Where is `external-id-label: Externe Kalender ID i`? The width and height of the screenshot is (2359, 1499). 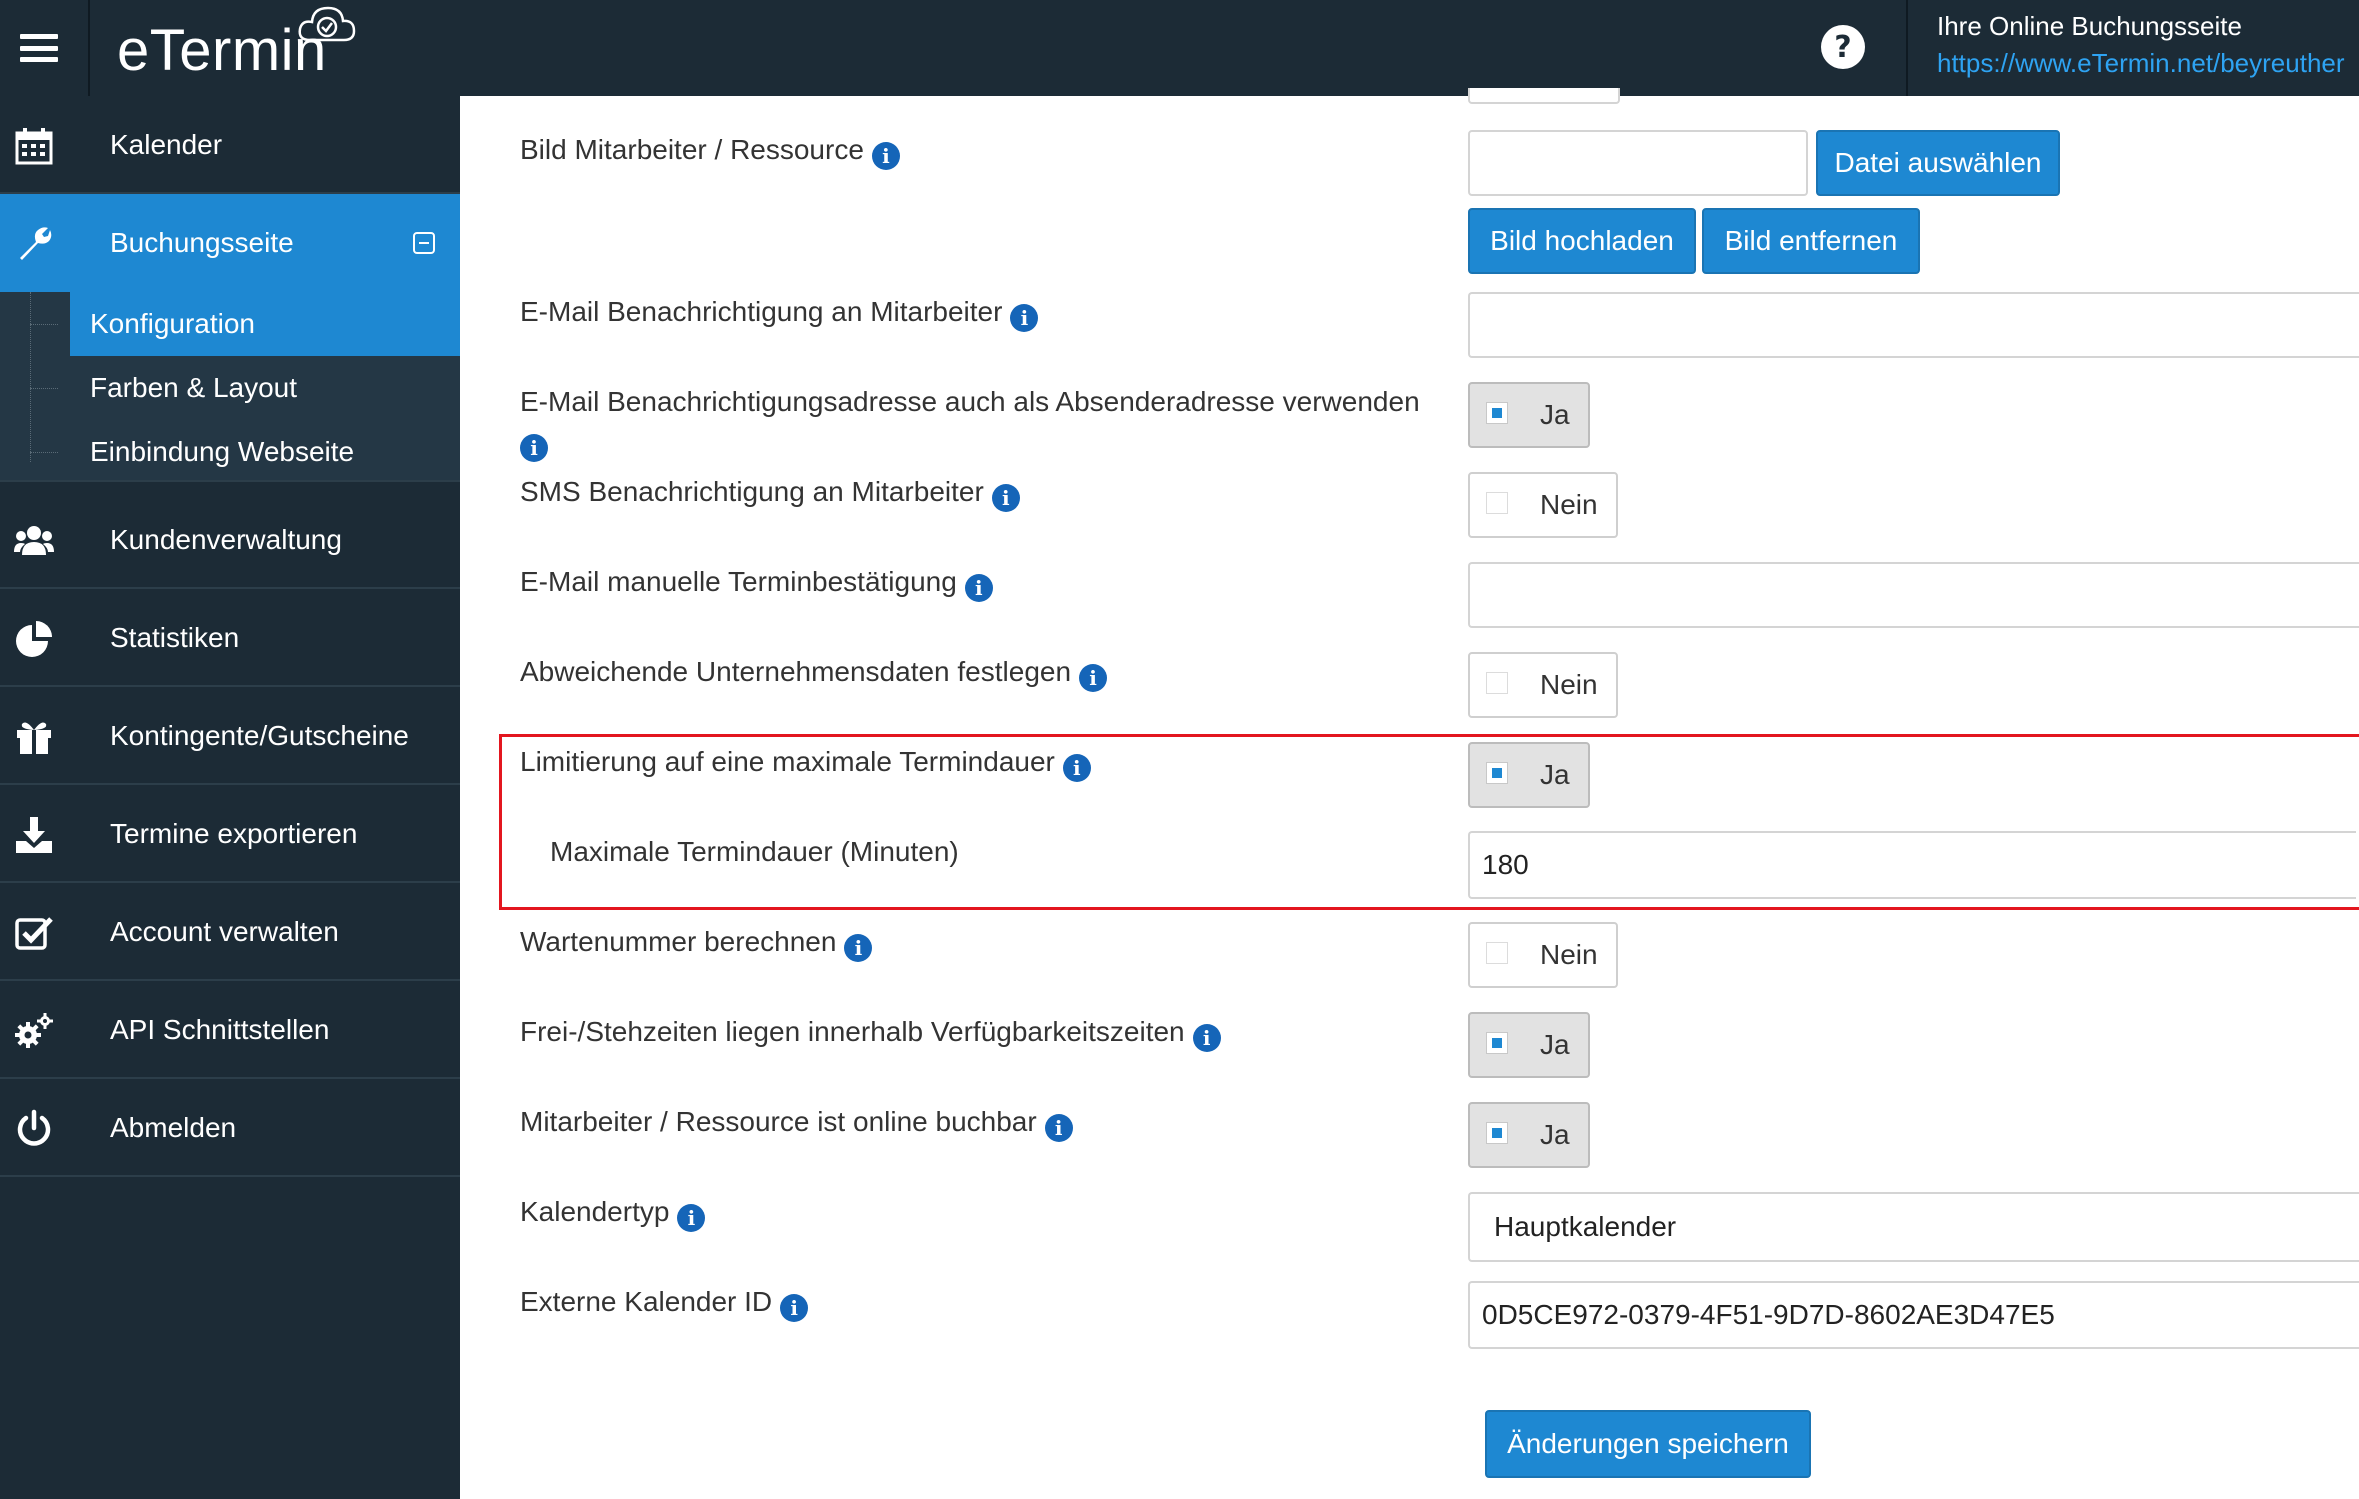
external-id-label: Externe Kalender ID i is located at coordinates (664, 1302).